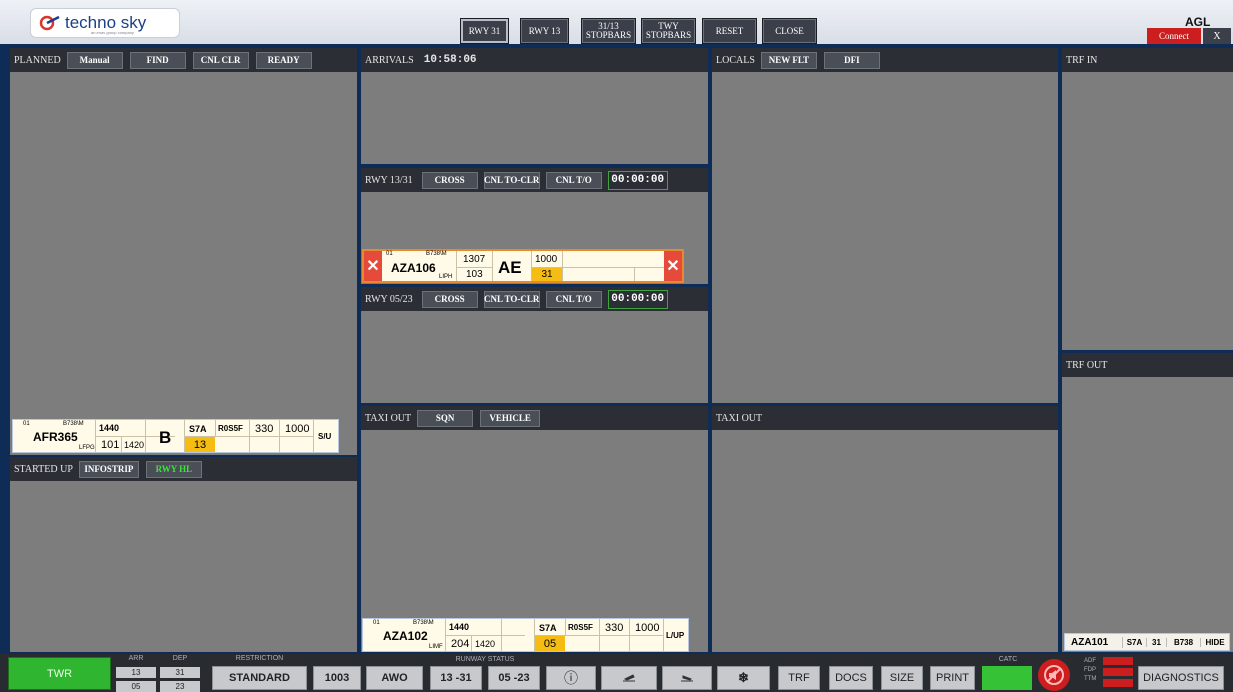 The height and width of the screenshot is (692, 1233). What do you see at coordinates (73, 424) in the screenshot?
I see `strip-type: B738\M` at bounding box center [73, 424].